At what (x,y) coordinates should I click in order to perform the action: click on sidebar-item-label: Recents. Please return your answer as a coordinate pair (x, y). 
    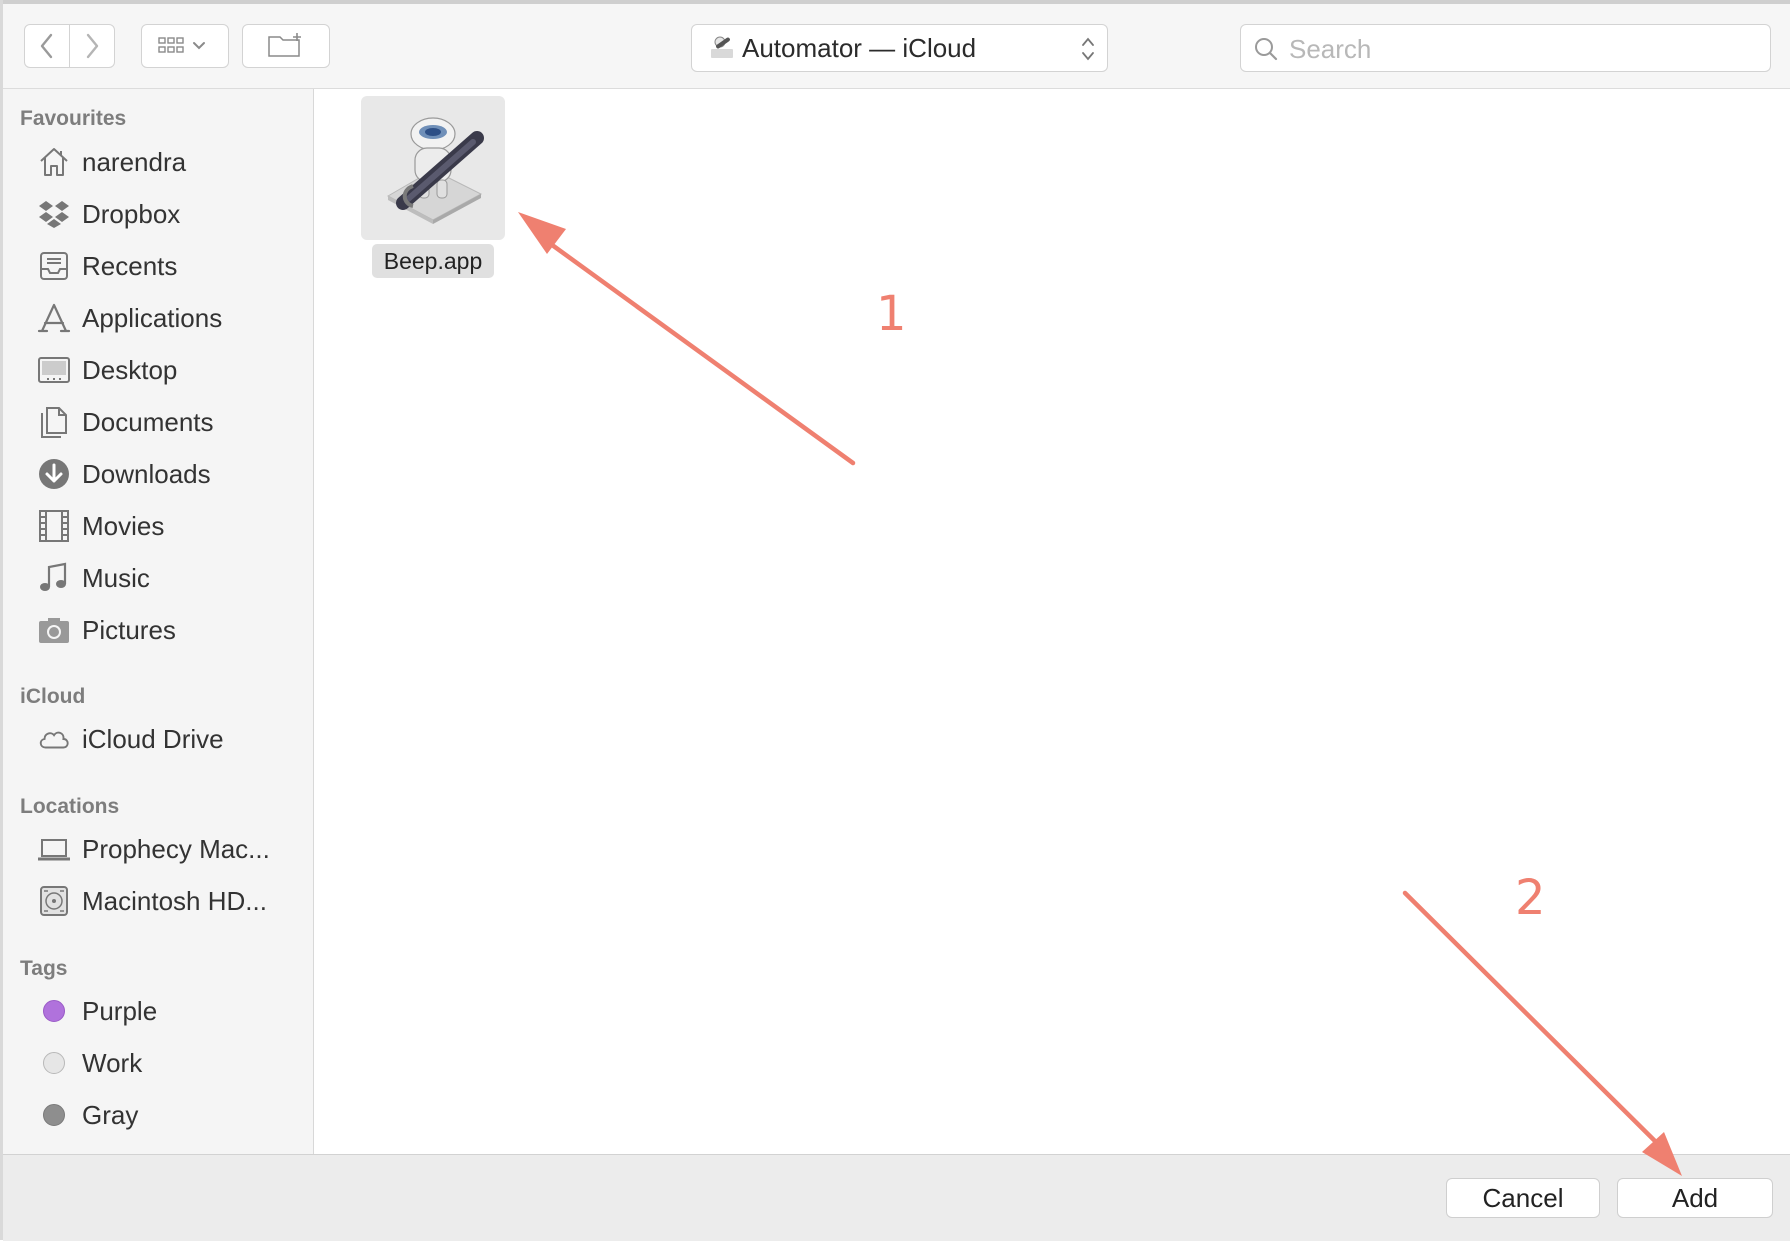
    Looking at the image, I should click on (130, 266).